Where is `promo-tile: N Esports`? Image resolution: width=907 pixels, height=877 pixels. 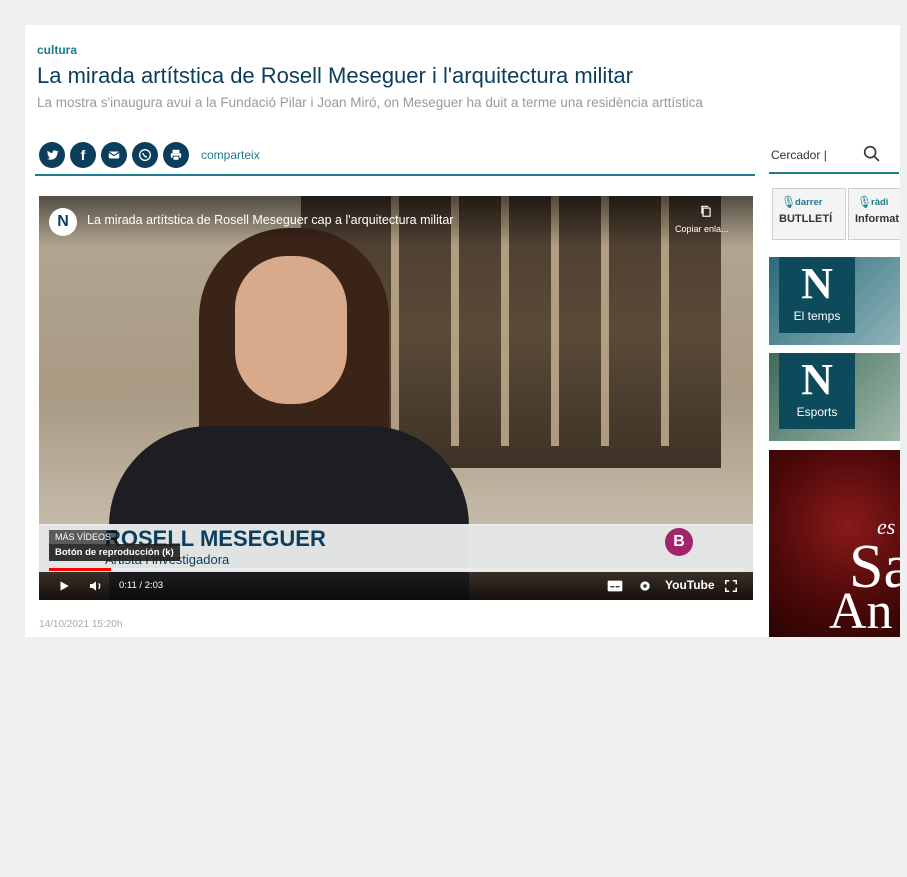
promo-tile: N Esports is located at coordinates (817, 391).